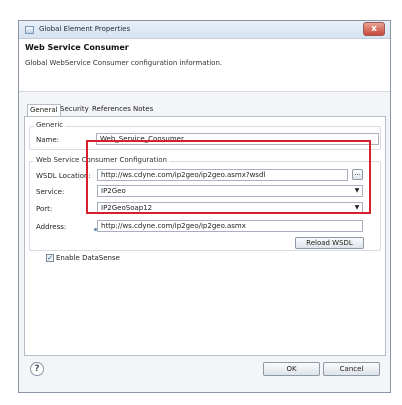 The width and height of the screenshot is (402, 405). I want to click on datasense-label: Enable DataSense, so click(88, 258).